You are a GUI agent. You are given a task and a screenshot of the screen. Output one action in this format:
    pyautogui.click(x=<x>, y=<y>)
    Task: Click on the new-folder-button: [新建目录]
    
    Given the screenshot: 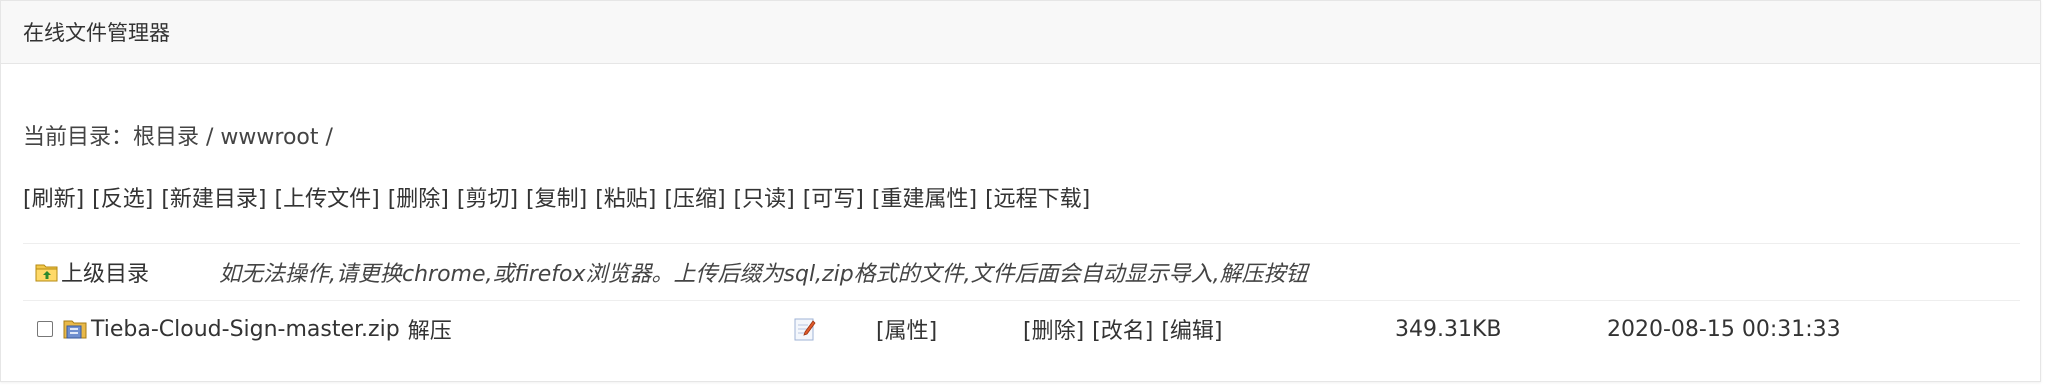 What is the action you would take?
    pyautogui.click(x=213, y=197)
    